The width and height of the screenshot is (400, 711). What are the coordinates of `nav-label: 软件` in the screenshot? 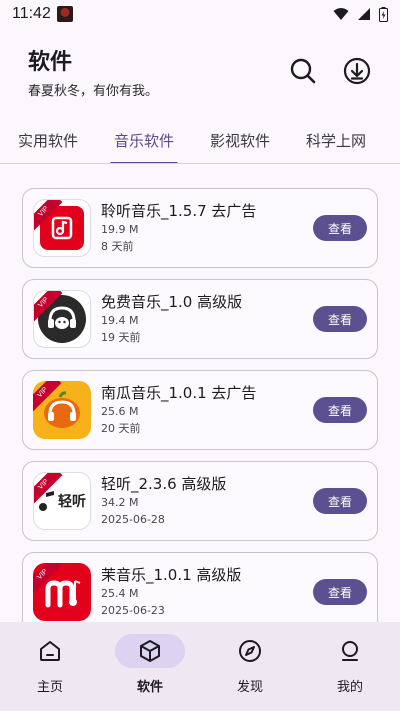 It's located at (149, 687).